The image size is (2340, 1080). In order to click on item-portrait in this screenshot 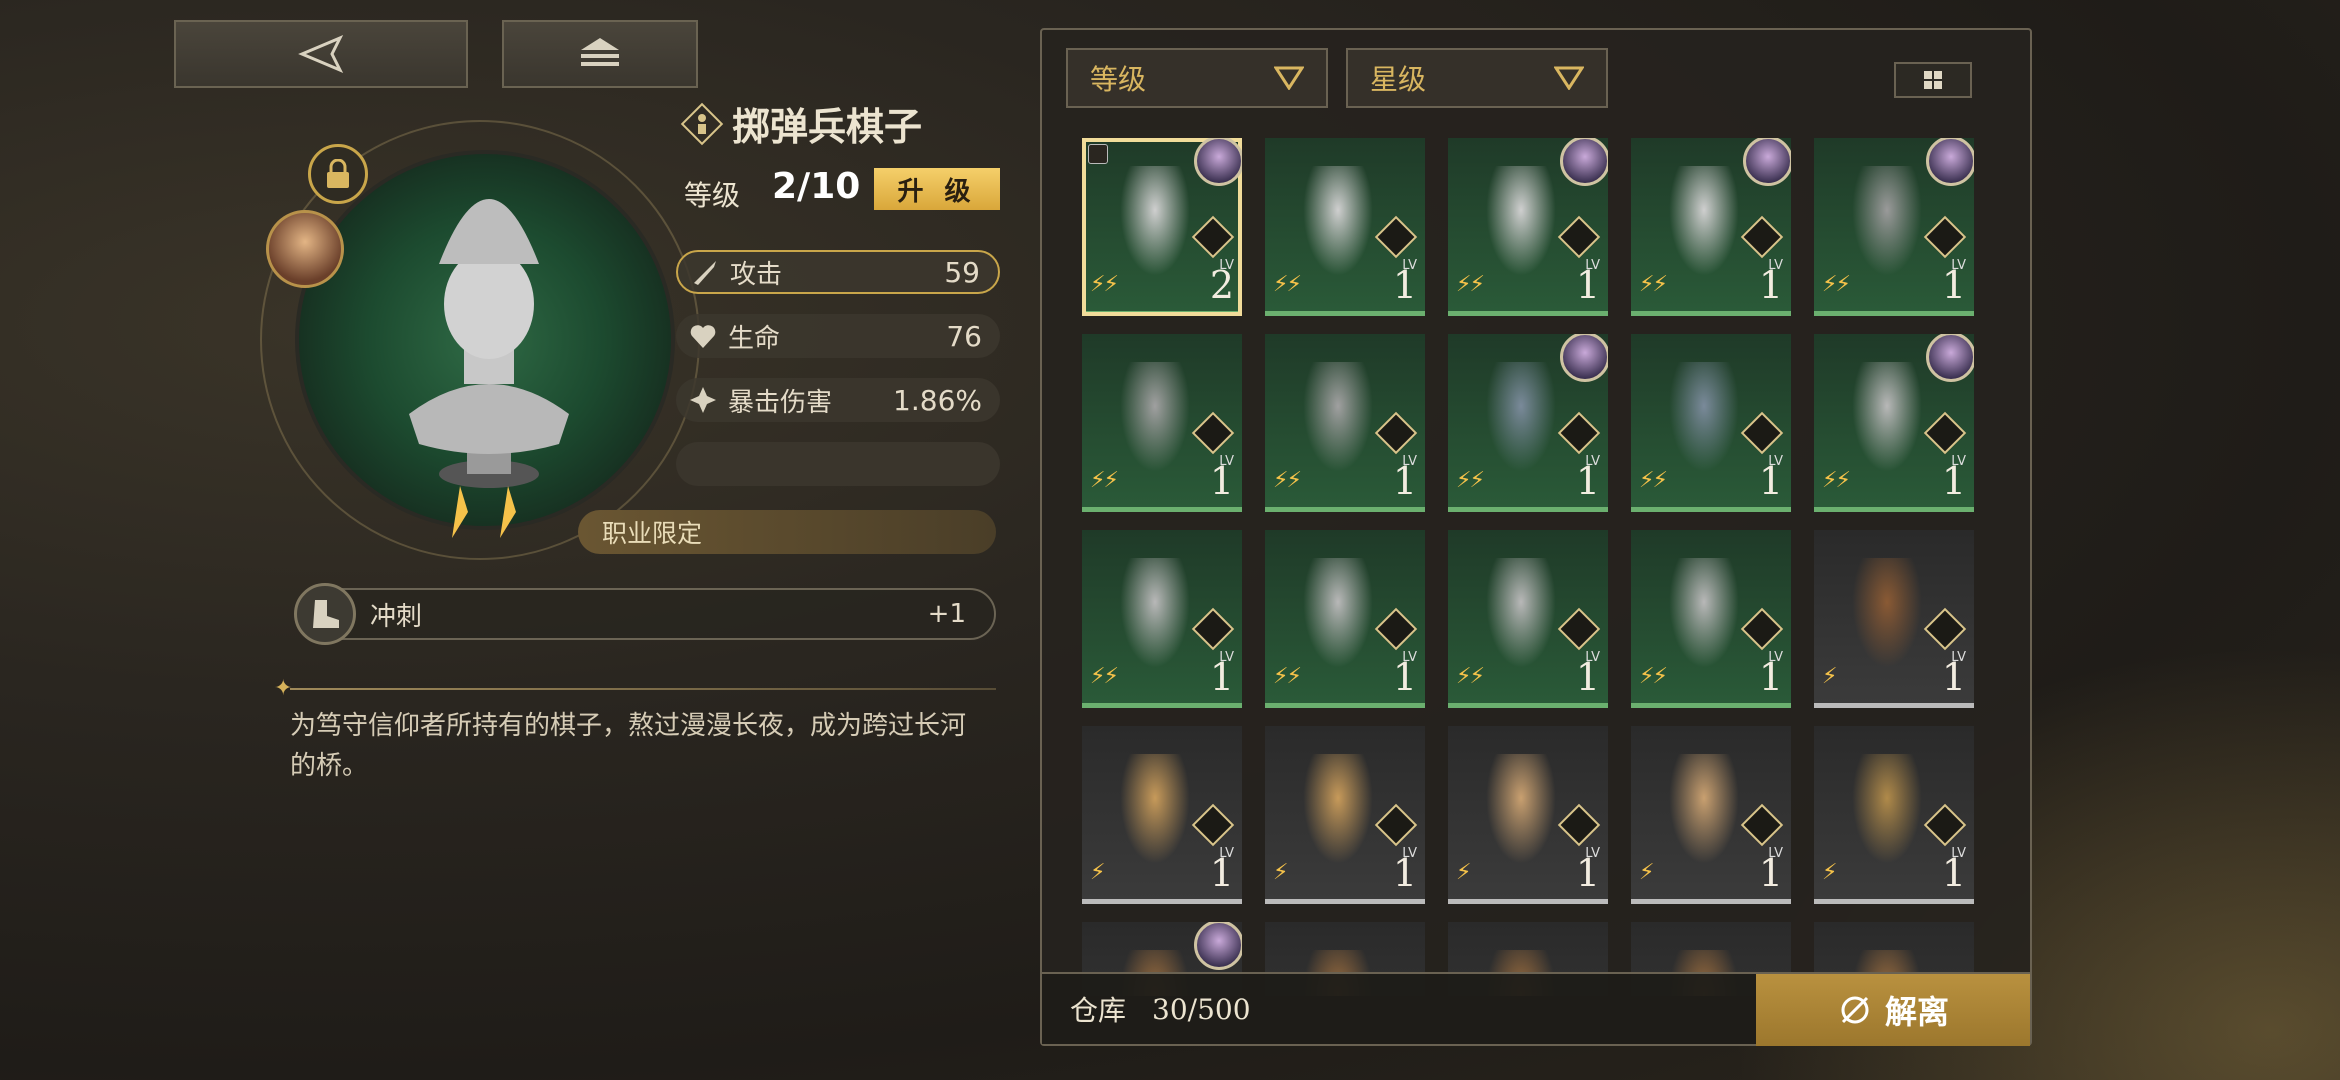, I will do `click(485, 340)`.